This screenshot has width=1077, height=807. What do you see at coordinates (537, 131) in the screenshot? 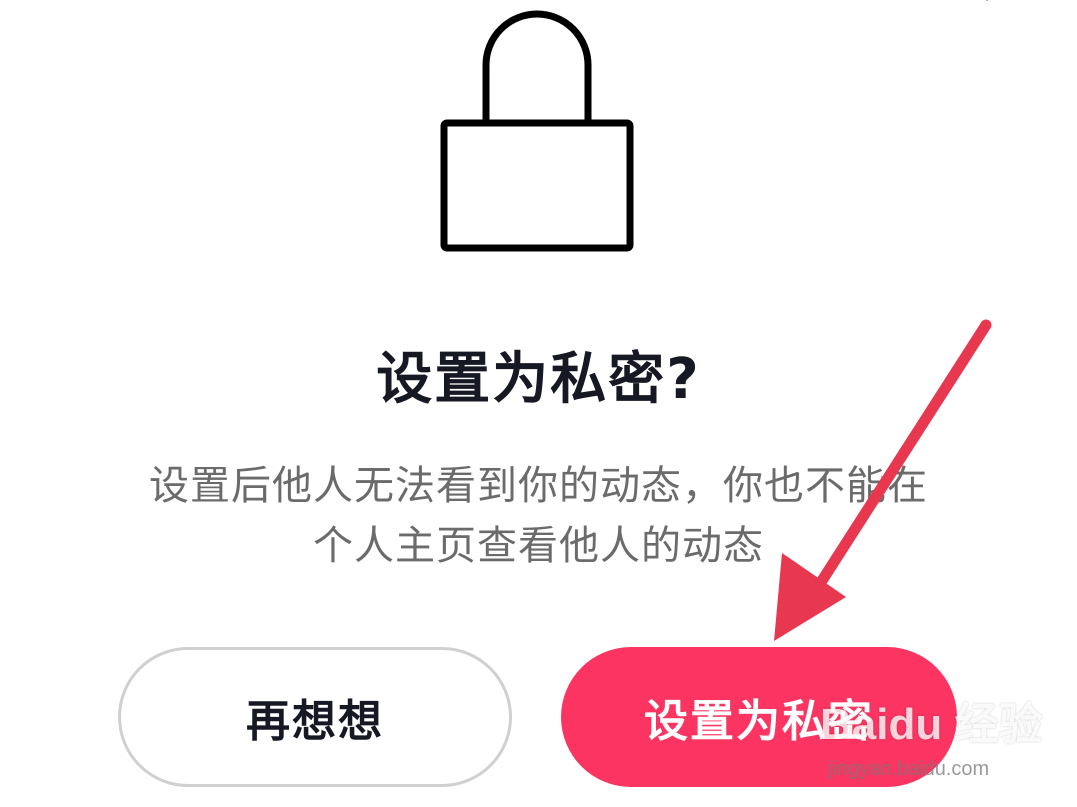
I see `lock-icon` at bounding box center [537, 131].